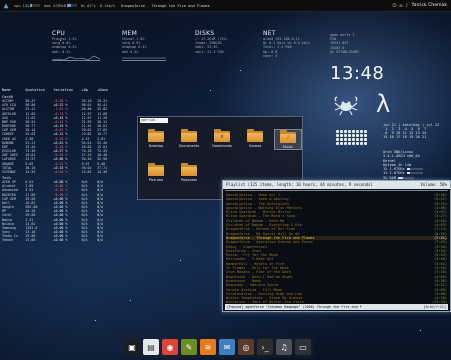  What do you see at coordinates (76, 58) in the screenshot?
I see `cpu-graph` at bounding box center [76, 58].